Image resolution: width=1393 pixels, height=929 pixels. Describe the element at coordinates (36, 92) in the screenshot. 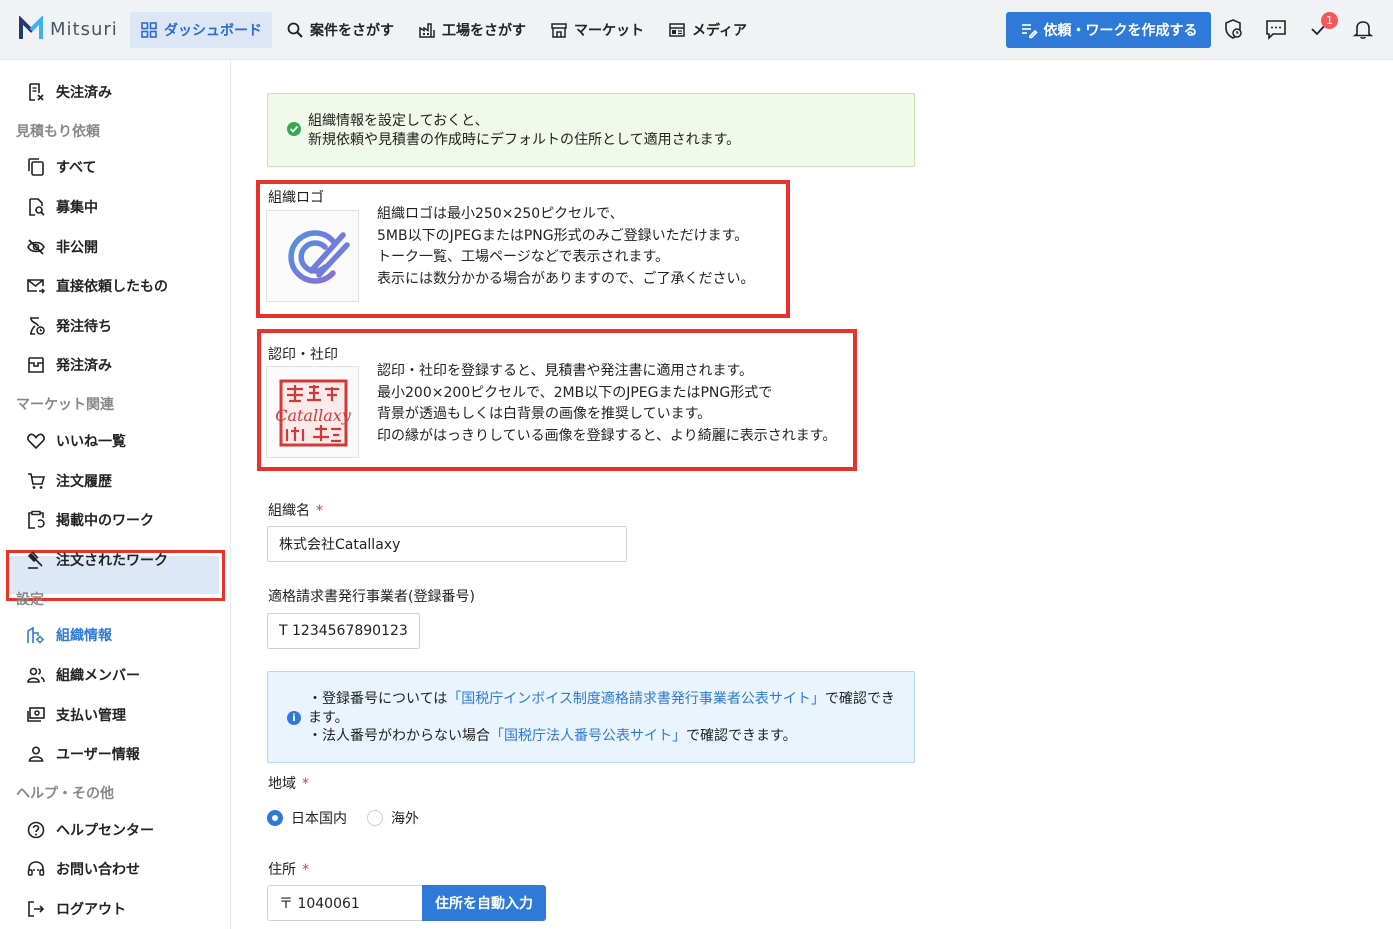

I see `document-x-icon` at that location.